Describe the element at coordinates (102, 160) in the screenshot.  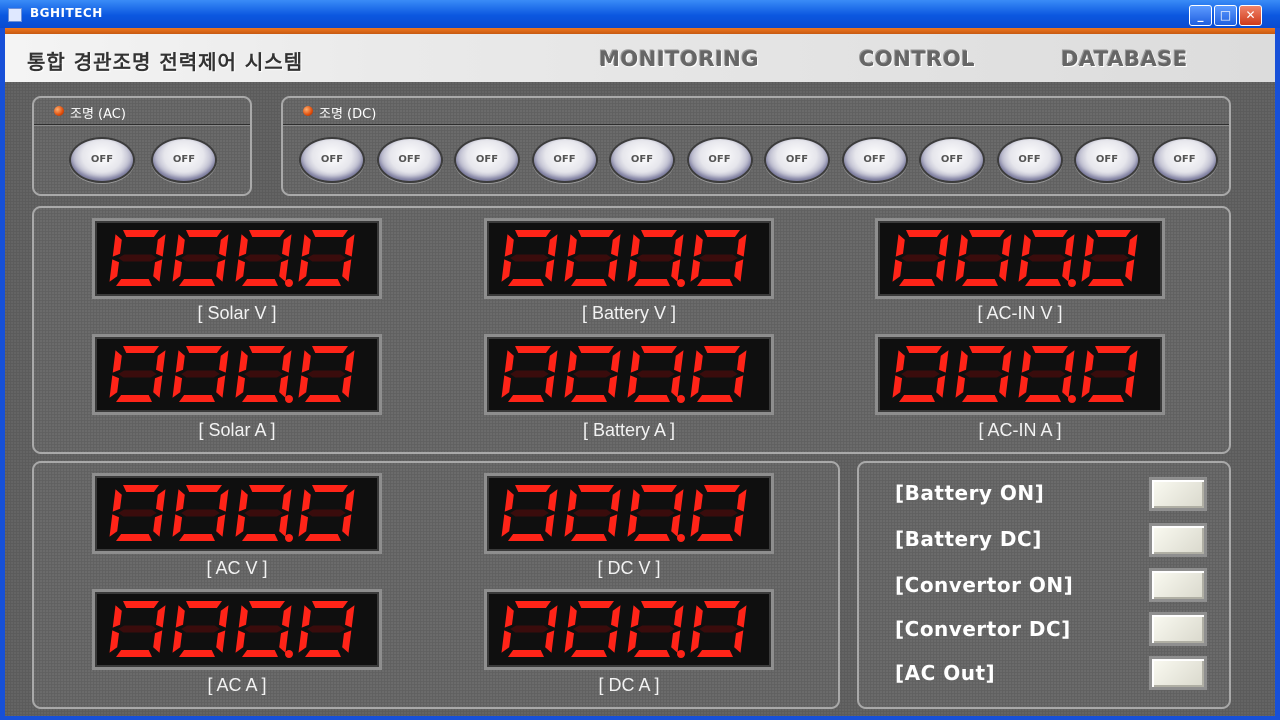
I see `ac-off-button-1: OFF` at that location.